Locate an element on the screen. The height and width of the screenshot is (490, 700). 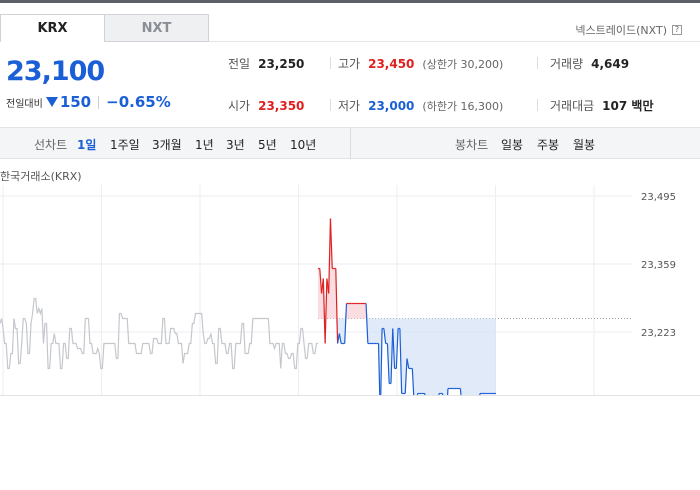
area-below-prev-close is located at coordinates (407, 356).